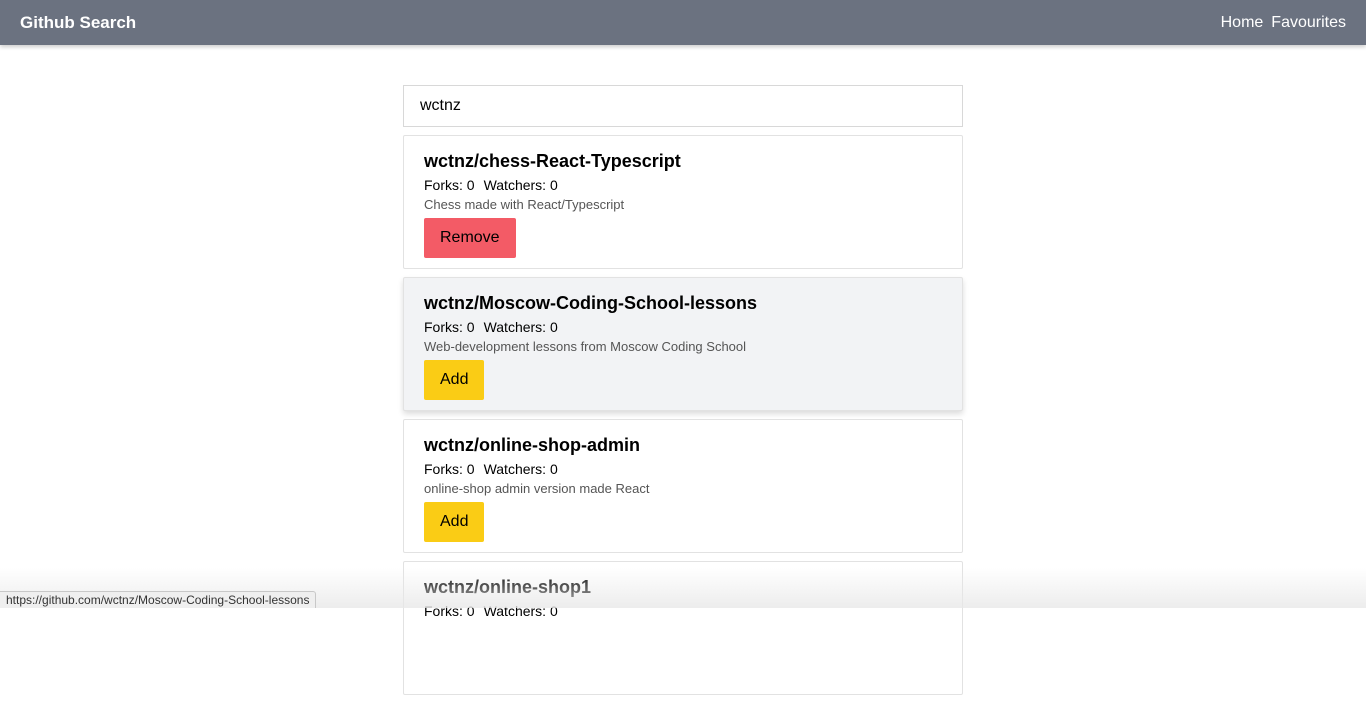 The height and width of the screenshot is (703, 1366). I want to click on brand-title: Github Search, so click(78, 22).